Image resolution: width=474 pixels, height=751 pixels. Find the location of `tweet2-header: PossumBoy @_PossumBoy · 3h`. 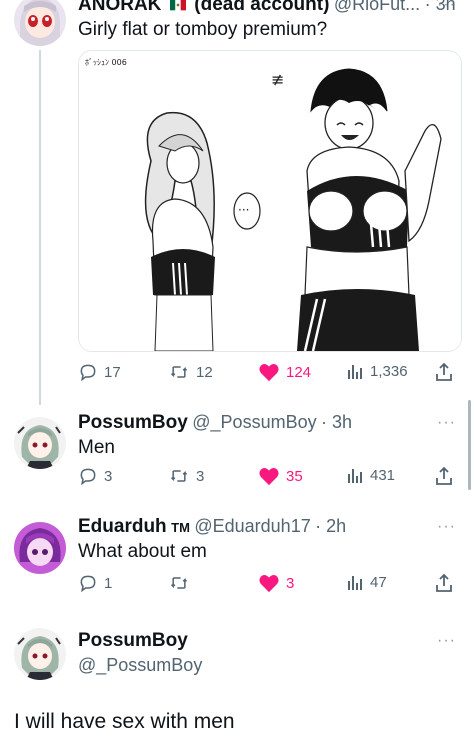

tweet2-header: PossumBoy @_PossumBoy · 3h is located at coordinates (215, 423).